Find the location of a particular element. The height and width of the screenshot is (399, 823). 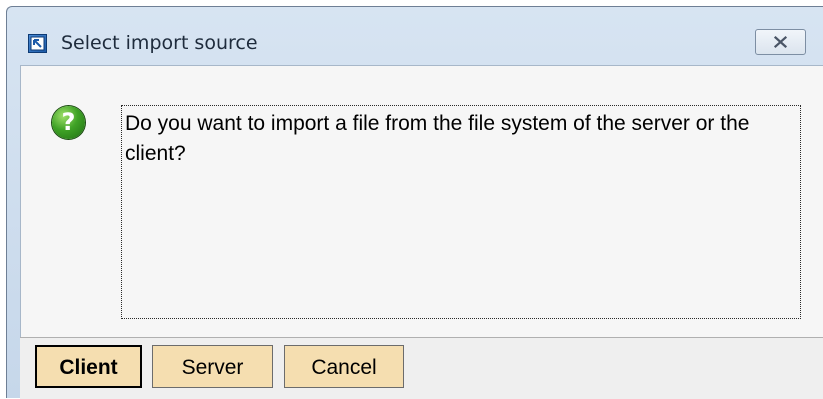

close-button is located at coordinates (780, 42).